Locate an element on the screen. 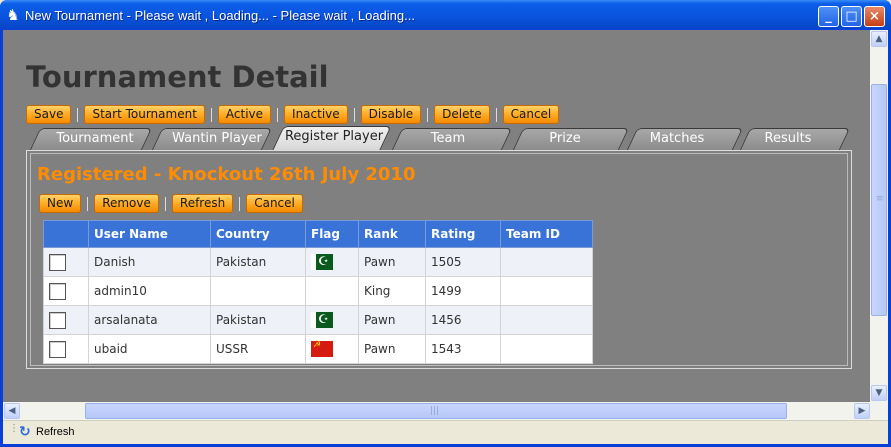 The width and height of the screenshot is (891, 447). vertical-scrollbar: ▲ ≡ ▼ is located at coordinates (879, 216).